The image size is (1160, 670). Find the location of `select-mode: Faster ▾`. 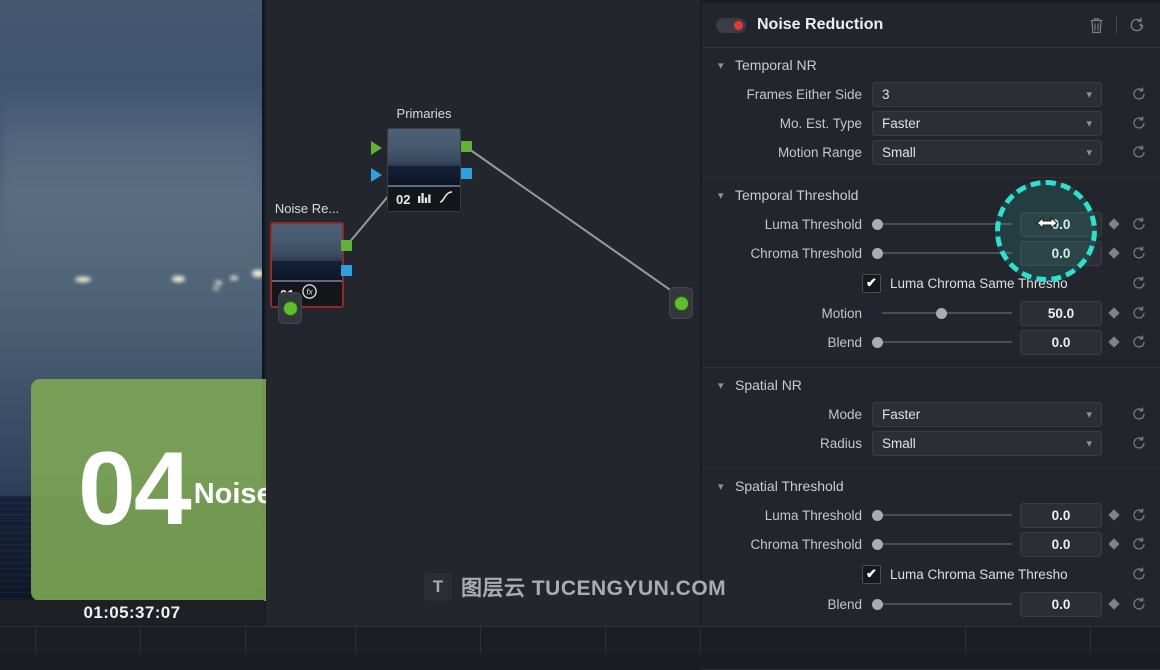

select-mode: Faster ▾ is located at coordinates (987, 414).